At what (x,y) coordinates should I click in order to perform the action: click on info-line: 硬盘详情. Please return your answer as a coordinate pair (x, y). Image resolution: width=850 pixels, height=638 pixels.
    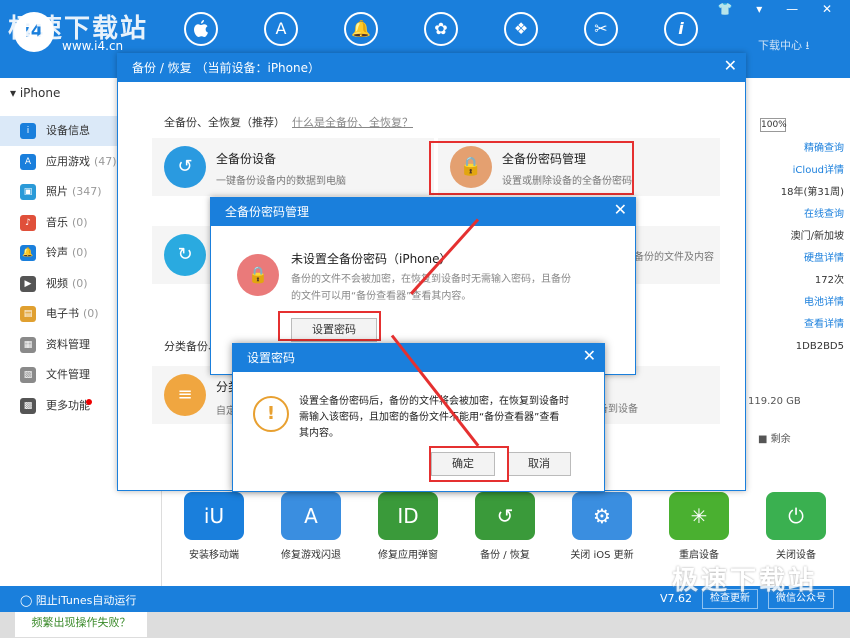
    Looking at the image, I should click on (797, 259).